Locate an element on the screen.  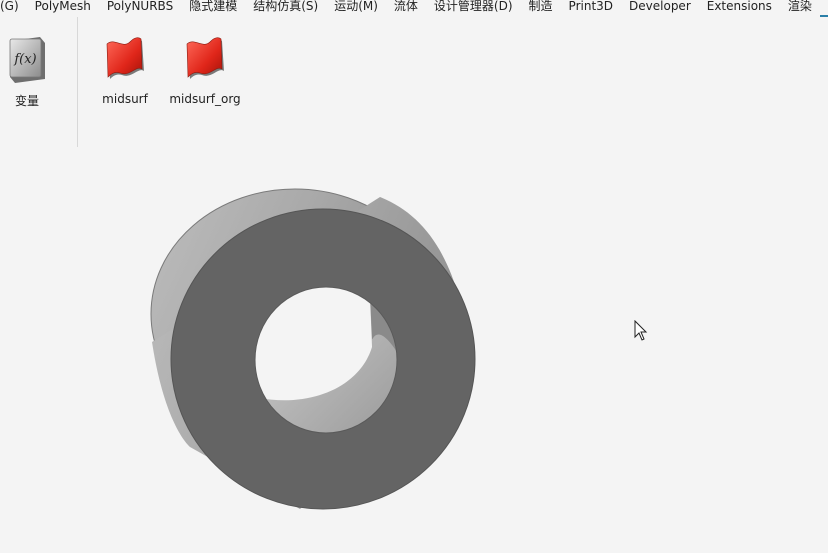
ribbon-separator is located at coordinates (77, 82).